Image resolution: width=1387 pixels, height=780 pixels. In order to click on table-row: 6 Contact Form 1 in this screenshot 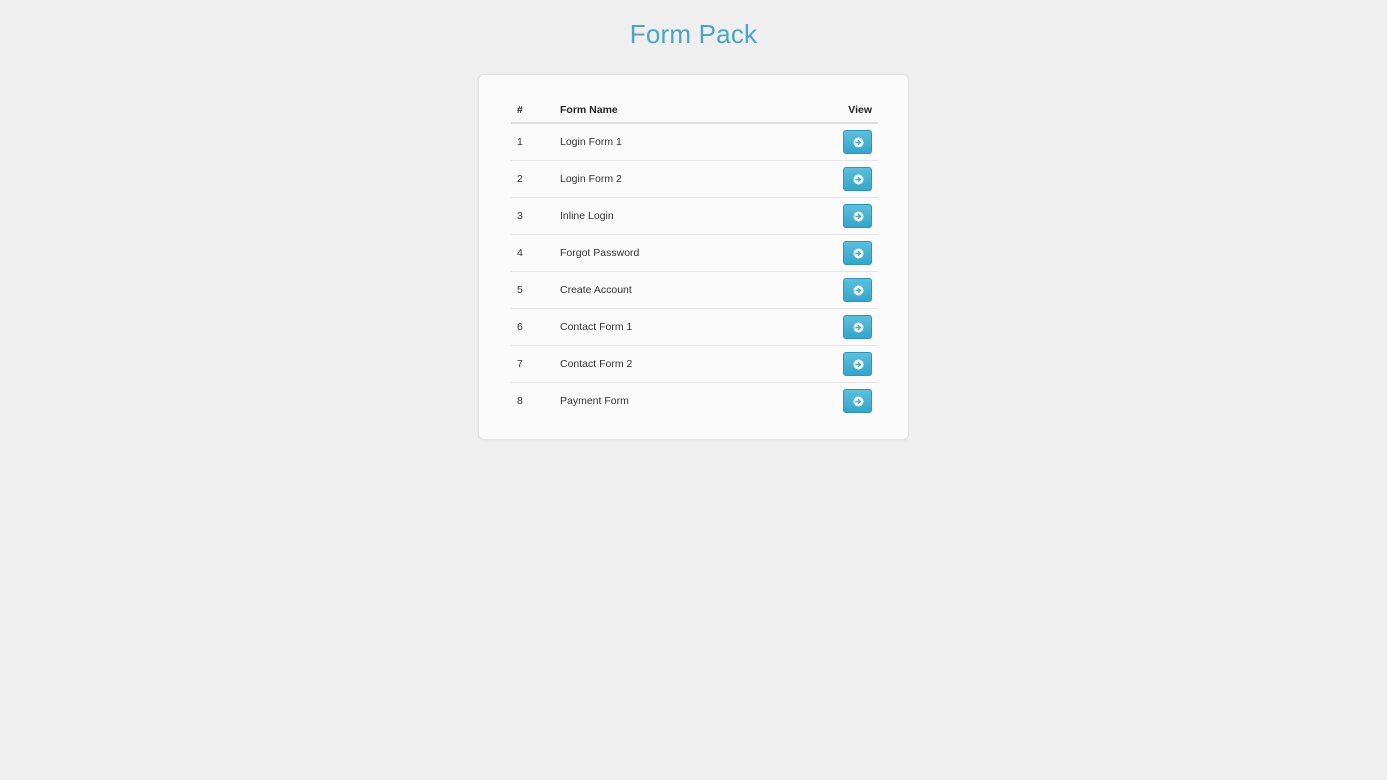, I will do `click(694, 327)`.